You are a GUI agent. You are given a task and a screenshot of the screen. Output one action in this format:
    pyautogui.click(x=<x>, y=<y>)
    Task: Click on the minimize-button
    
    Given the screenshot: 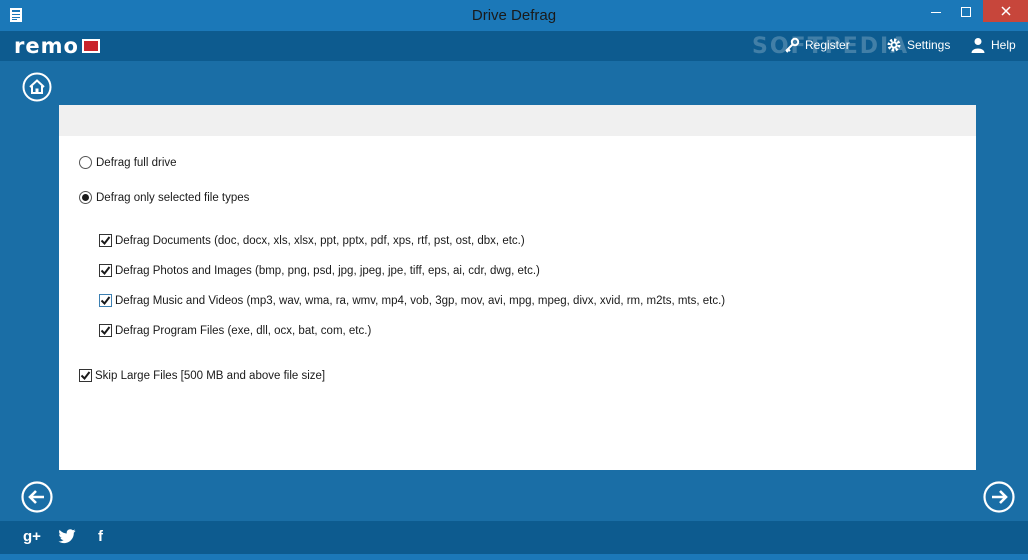 What is the action you would take?
    pyautogui.click(x=936, y=12)
    